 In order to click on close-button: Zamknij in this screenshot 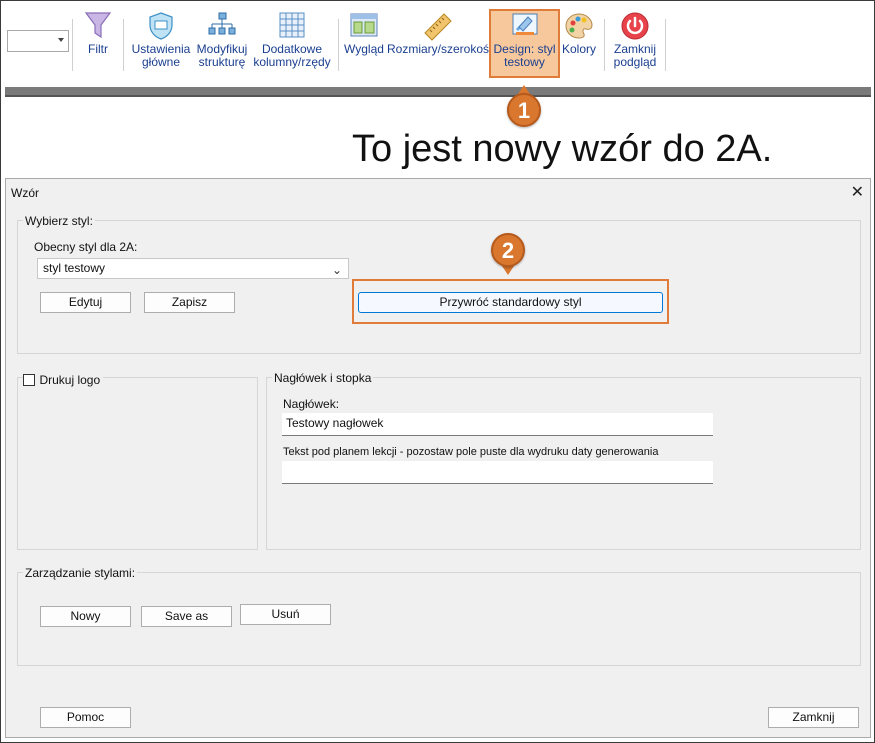, I will do `click(813, 717)`.